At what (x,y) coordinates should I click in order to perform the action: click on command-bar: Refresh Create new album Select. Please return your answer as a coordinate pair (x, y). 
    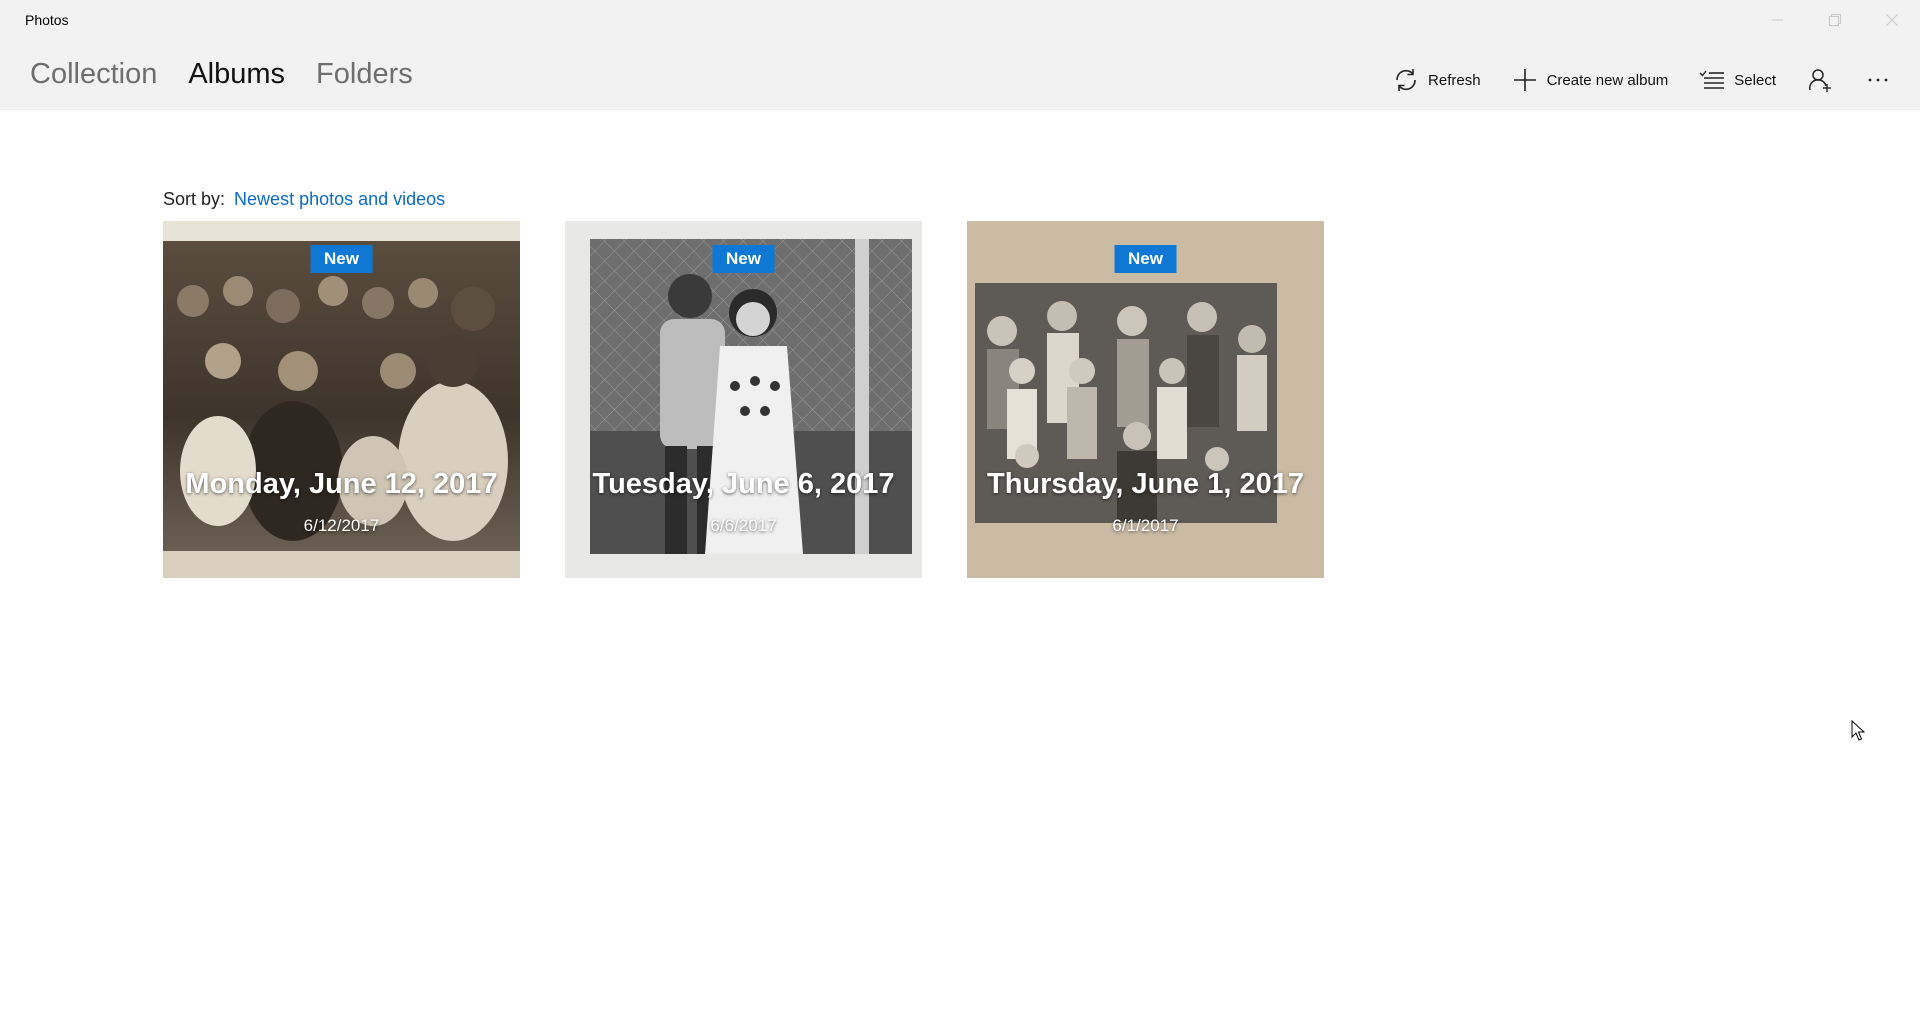
    Looking at the image, I should click on (1627, 80).